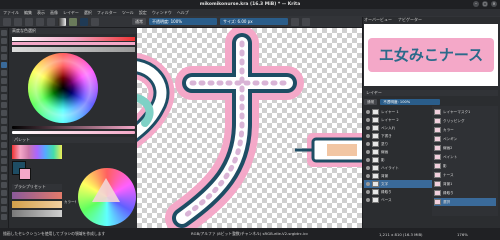 Image resolution: width=500 pixels, height=240 pixels. Describe the element at coordinates (18, 21) in the screenshot. I see `open-document-icon` at that location.